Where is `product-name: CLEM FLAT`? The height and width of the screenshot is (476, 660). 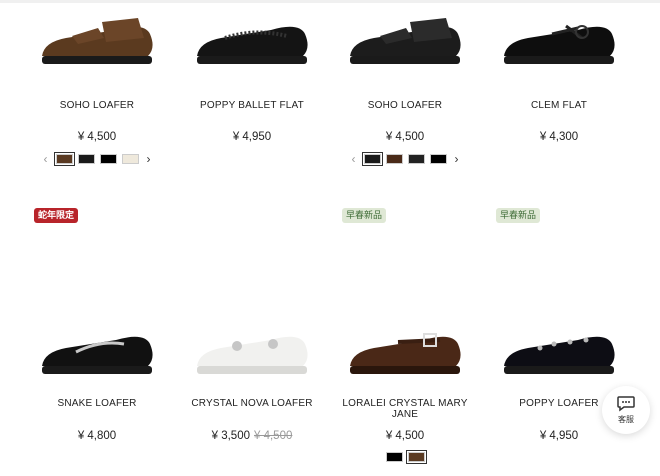 product-name: CLEM FLAT is located at coordinates (559, 105).